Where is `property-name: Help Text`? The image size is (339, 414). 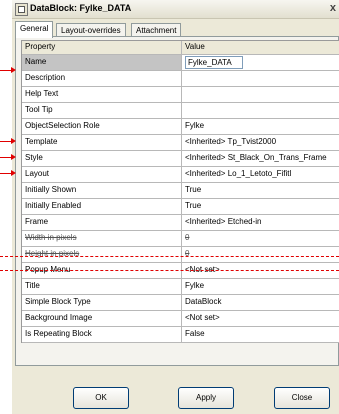
property-name: Help Text is located at coordinates (102, 94).